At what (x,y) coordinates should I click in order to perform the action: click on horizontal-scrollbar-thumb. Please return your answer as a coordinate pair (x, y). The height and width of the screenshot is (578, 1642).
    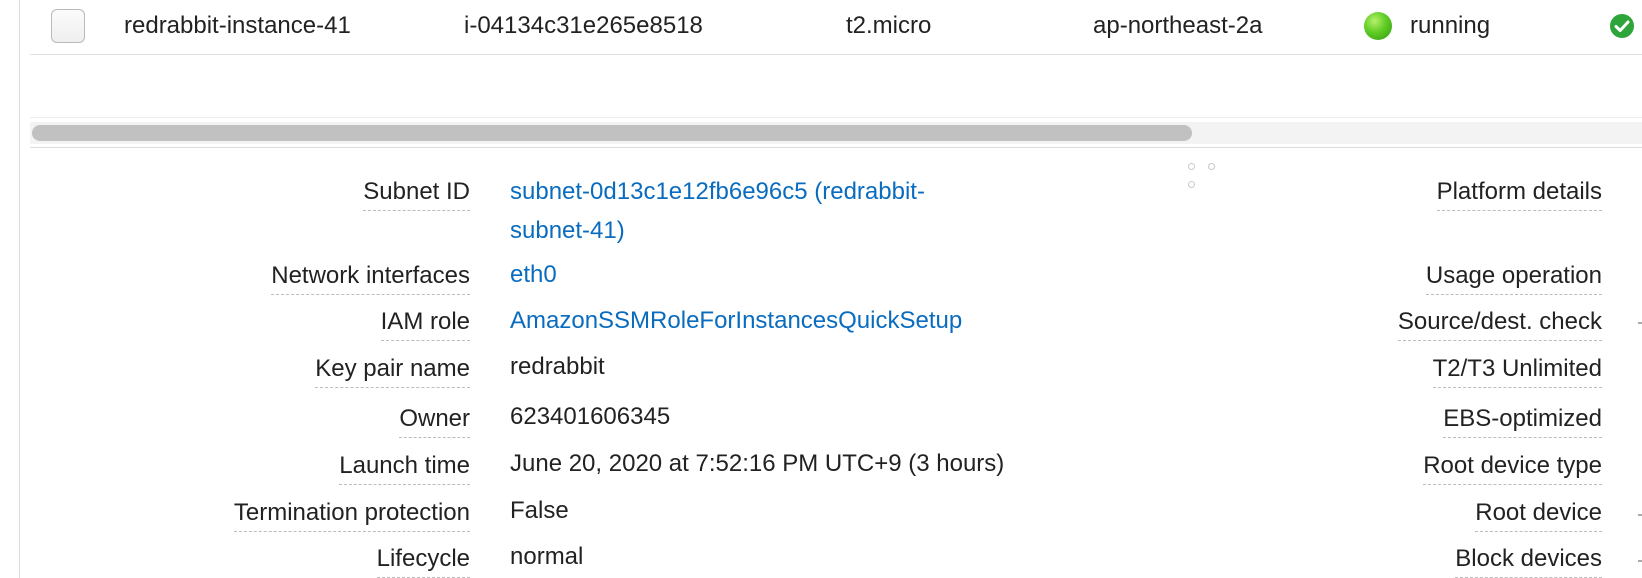
    Looking at the image, I should click on (612, 133).